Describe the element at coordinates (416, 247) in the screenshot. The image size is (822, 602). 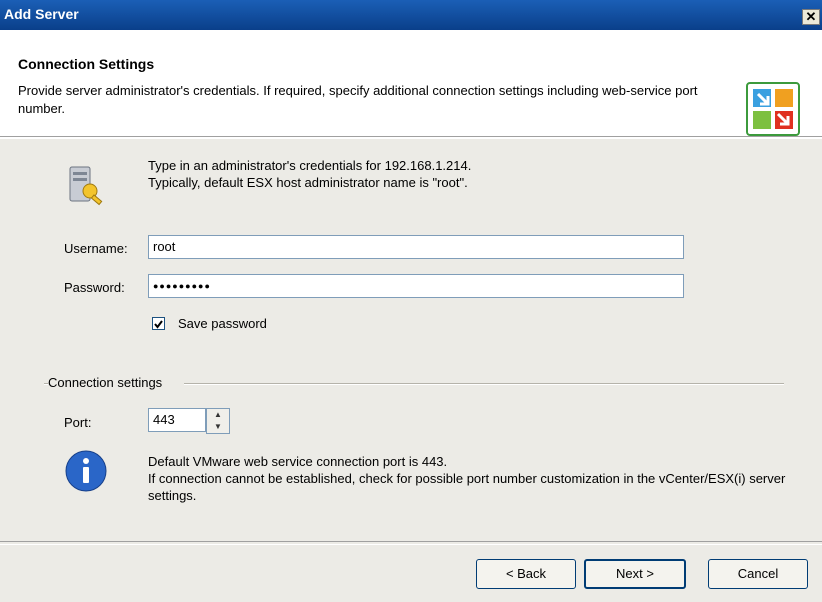
I see `username-field: root` at that location.